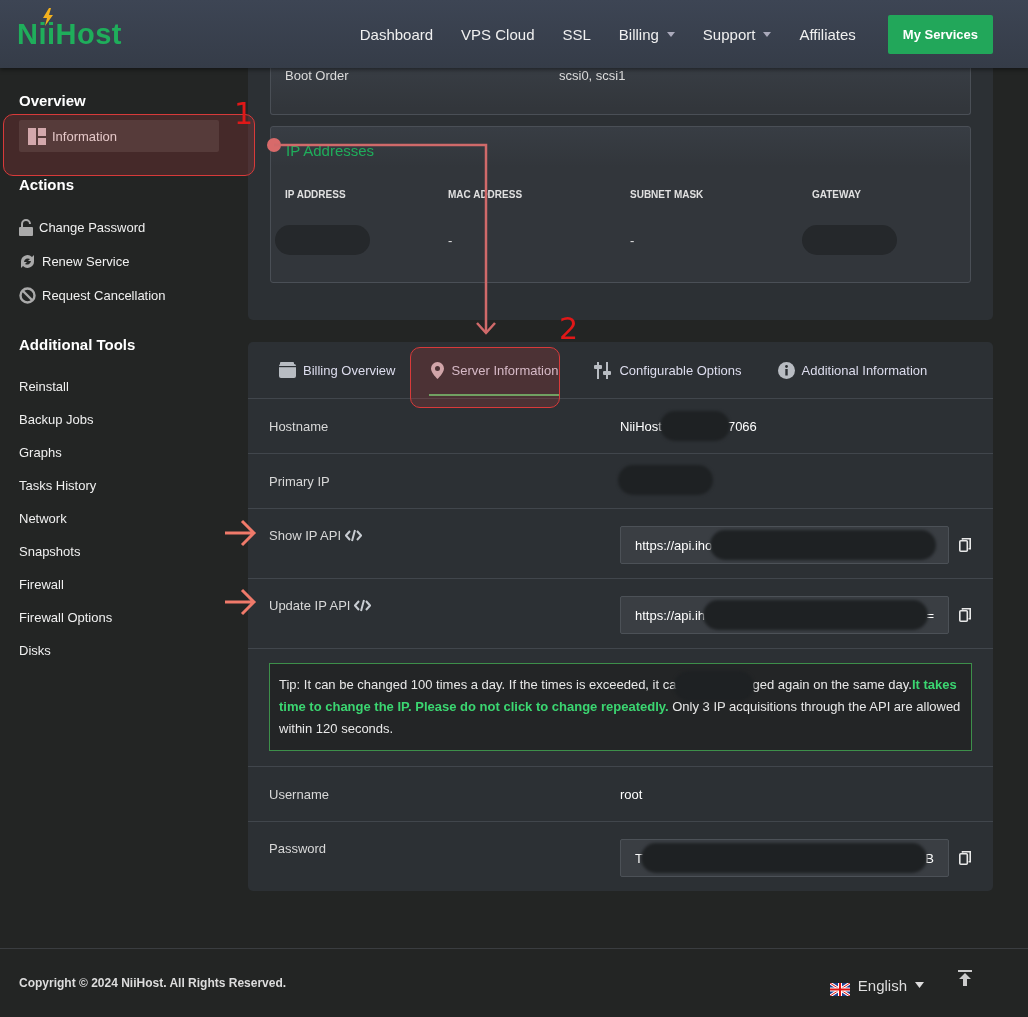 This screenshot has width=1028, height=1017. I want to click on language-selector: English, so click(876, 985).